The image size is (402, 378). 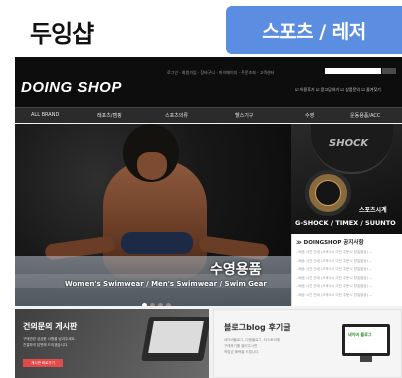 What do you see at coordinates (314, 30) in the screenshot?
I see `category-badge: 스포츠 / 레저` at bounding box center [314, 30].